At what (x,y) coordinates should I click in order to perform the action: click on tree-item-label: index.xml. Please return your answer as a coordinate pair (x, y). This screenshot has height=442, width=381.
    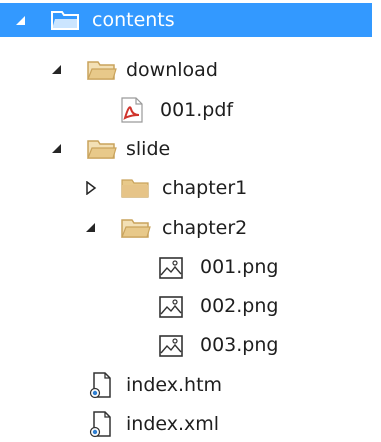
    Looking at the image, I should click on (173, 424).